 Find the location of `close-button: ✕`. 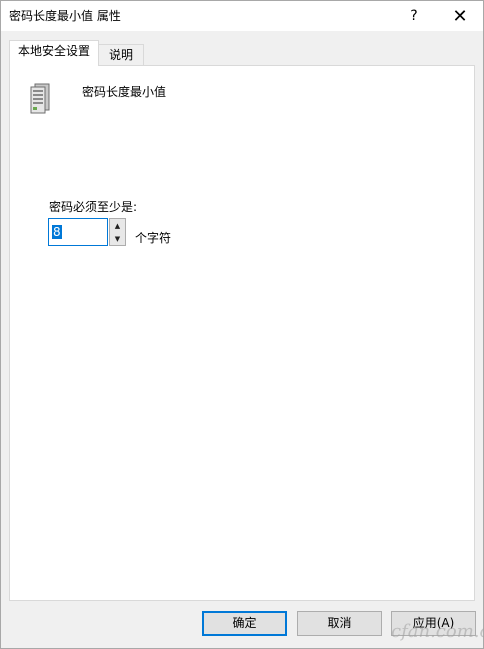

close-button: ✕ is located at coordinates (460, 16).